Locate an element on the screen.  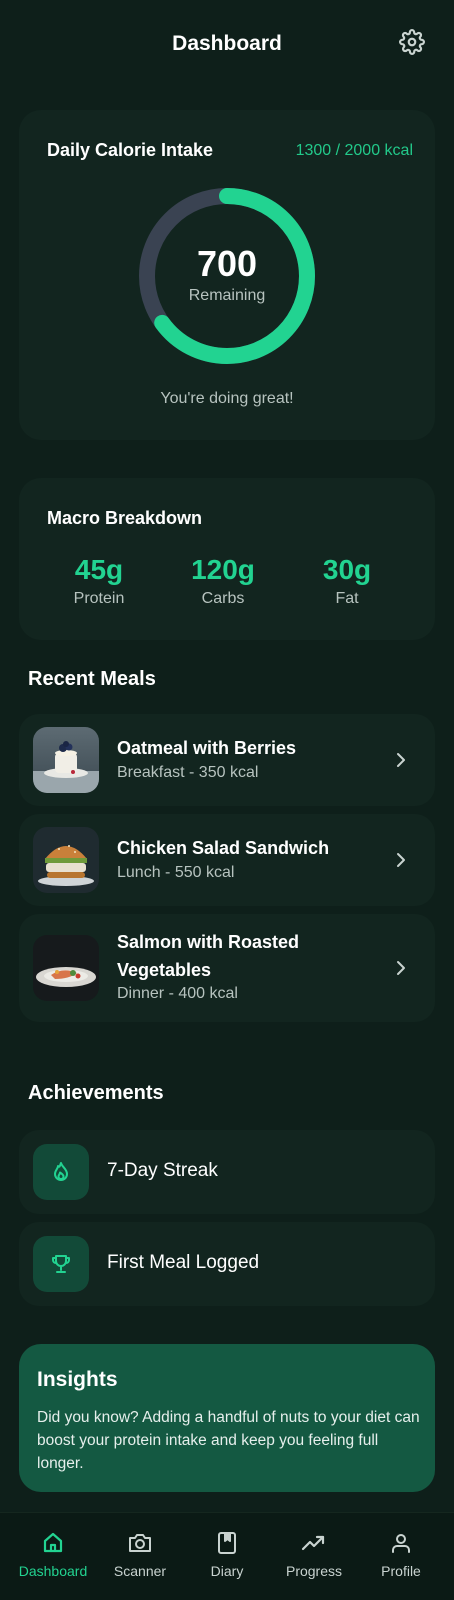
achievement-seven-day-streak: 7-Day Streak is located at coordinates (227, 1172).